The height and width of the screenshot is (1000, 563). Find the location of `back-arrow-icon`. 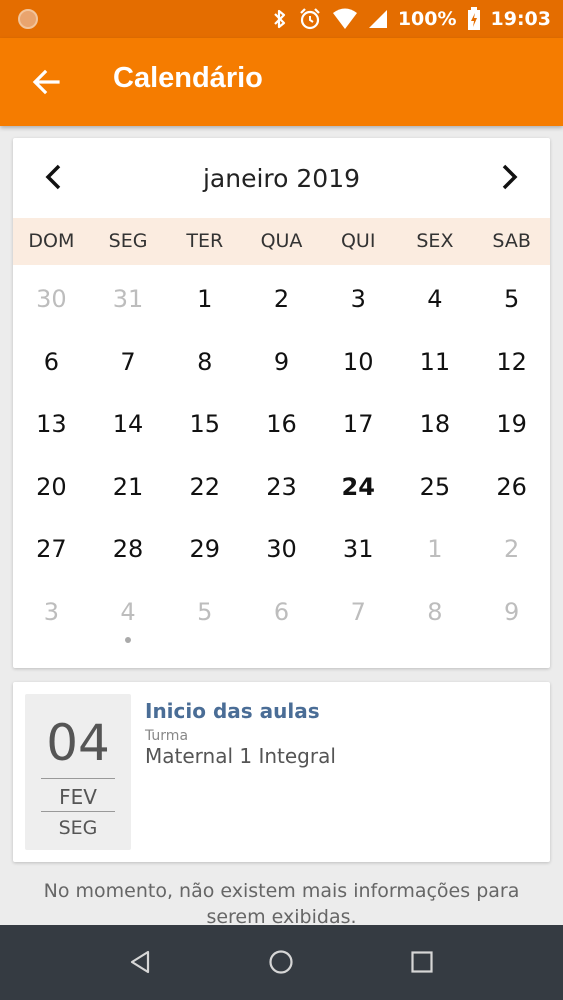

back-arrow-icon is located at coordinates (46, 82).